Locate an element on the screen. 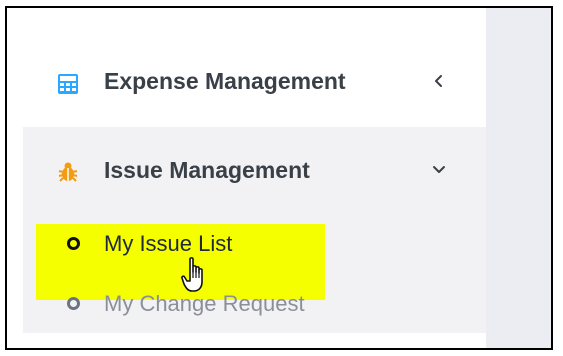  submenu-item-label: My Issue List is located at coordinates (168, 243).